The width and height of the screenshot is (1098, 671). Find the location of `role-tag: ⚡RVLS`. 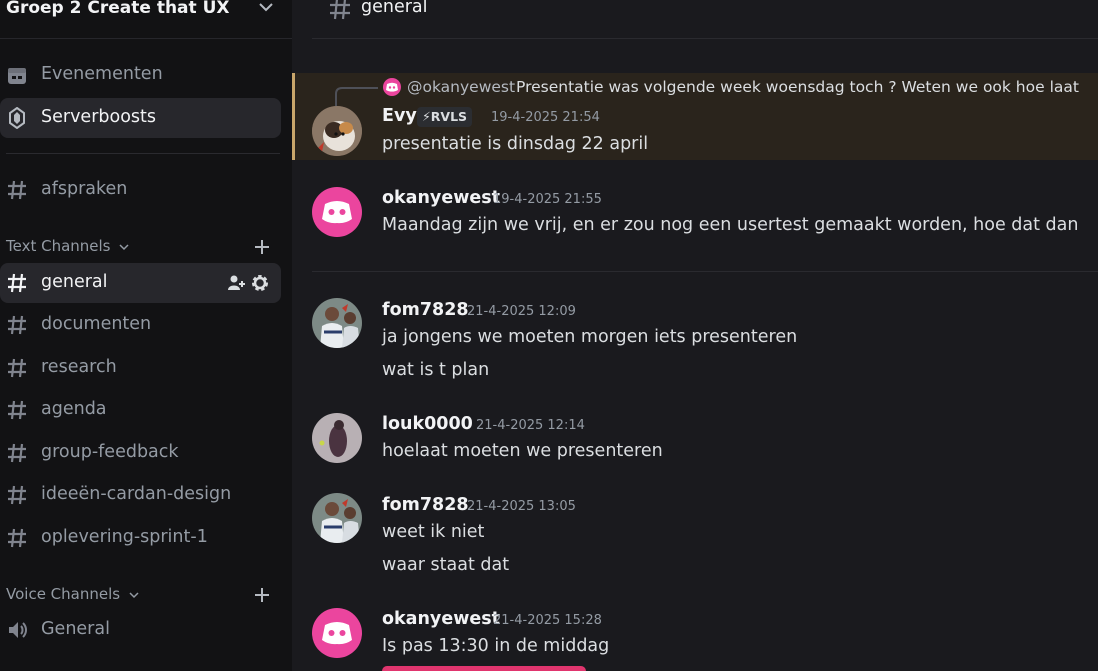

role-tag: ⚡RVLS is located at coordinates (445, 117).